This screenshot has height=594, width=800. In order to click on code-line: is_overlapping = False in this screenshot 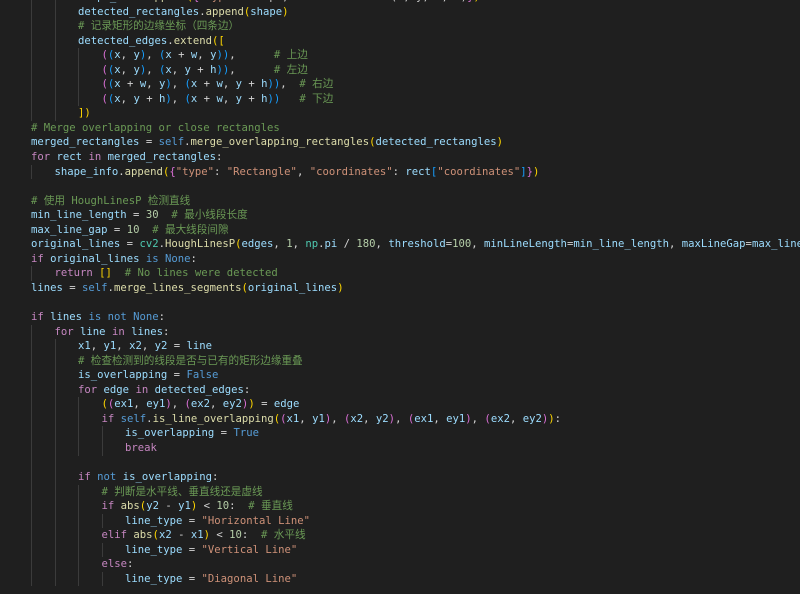, I will do `click(400, 375)`.